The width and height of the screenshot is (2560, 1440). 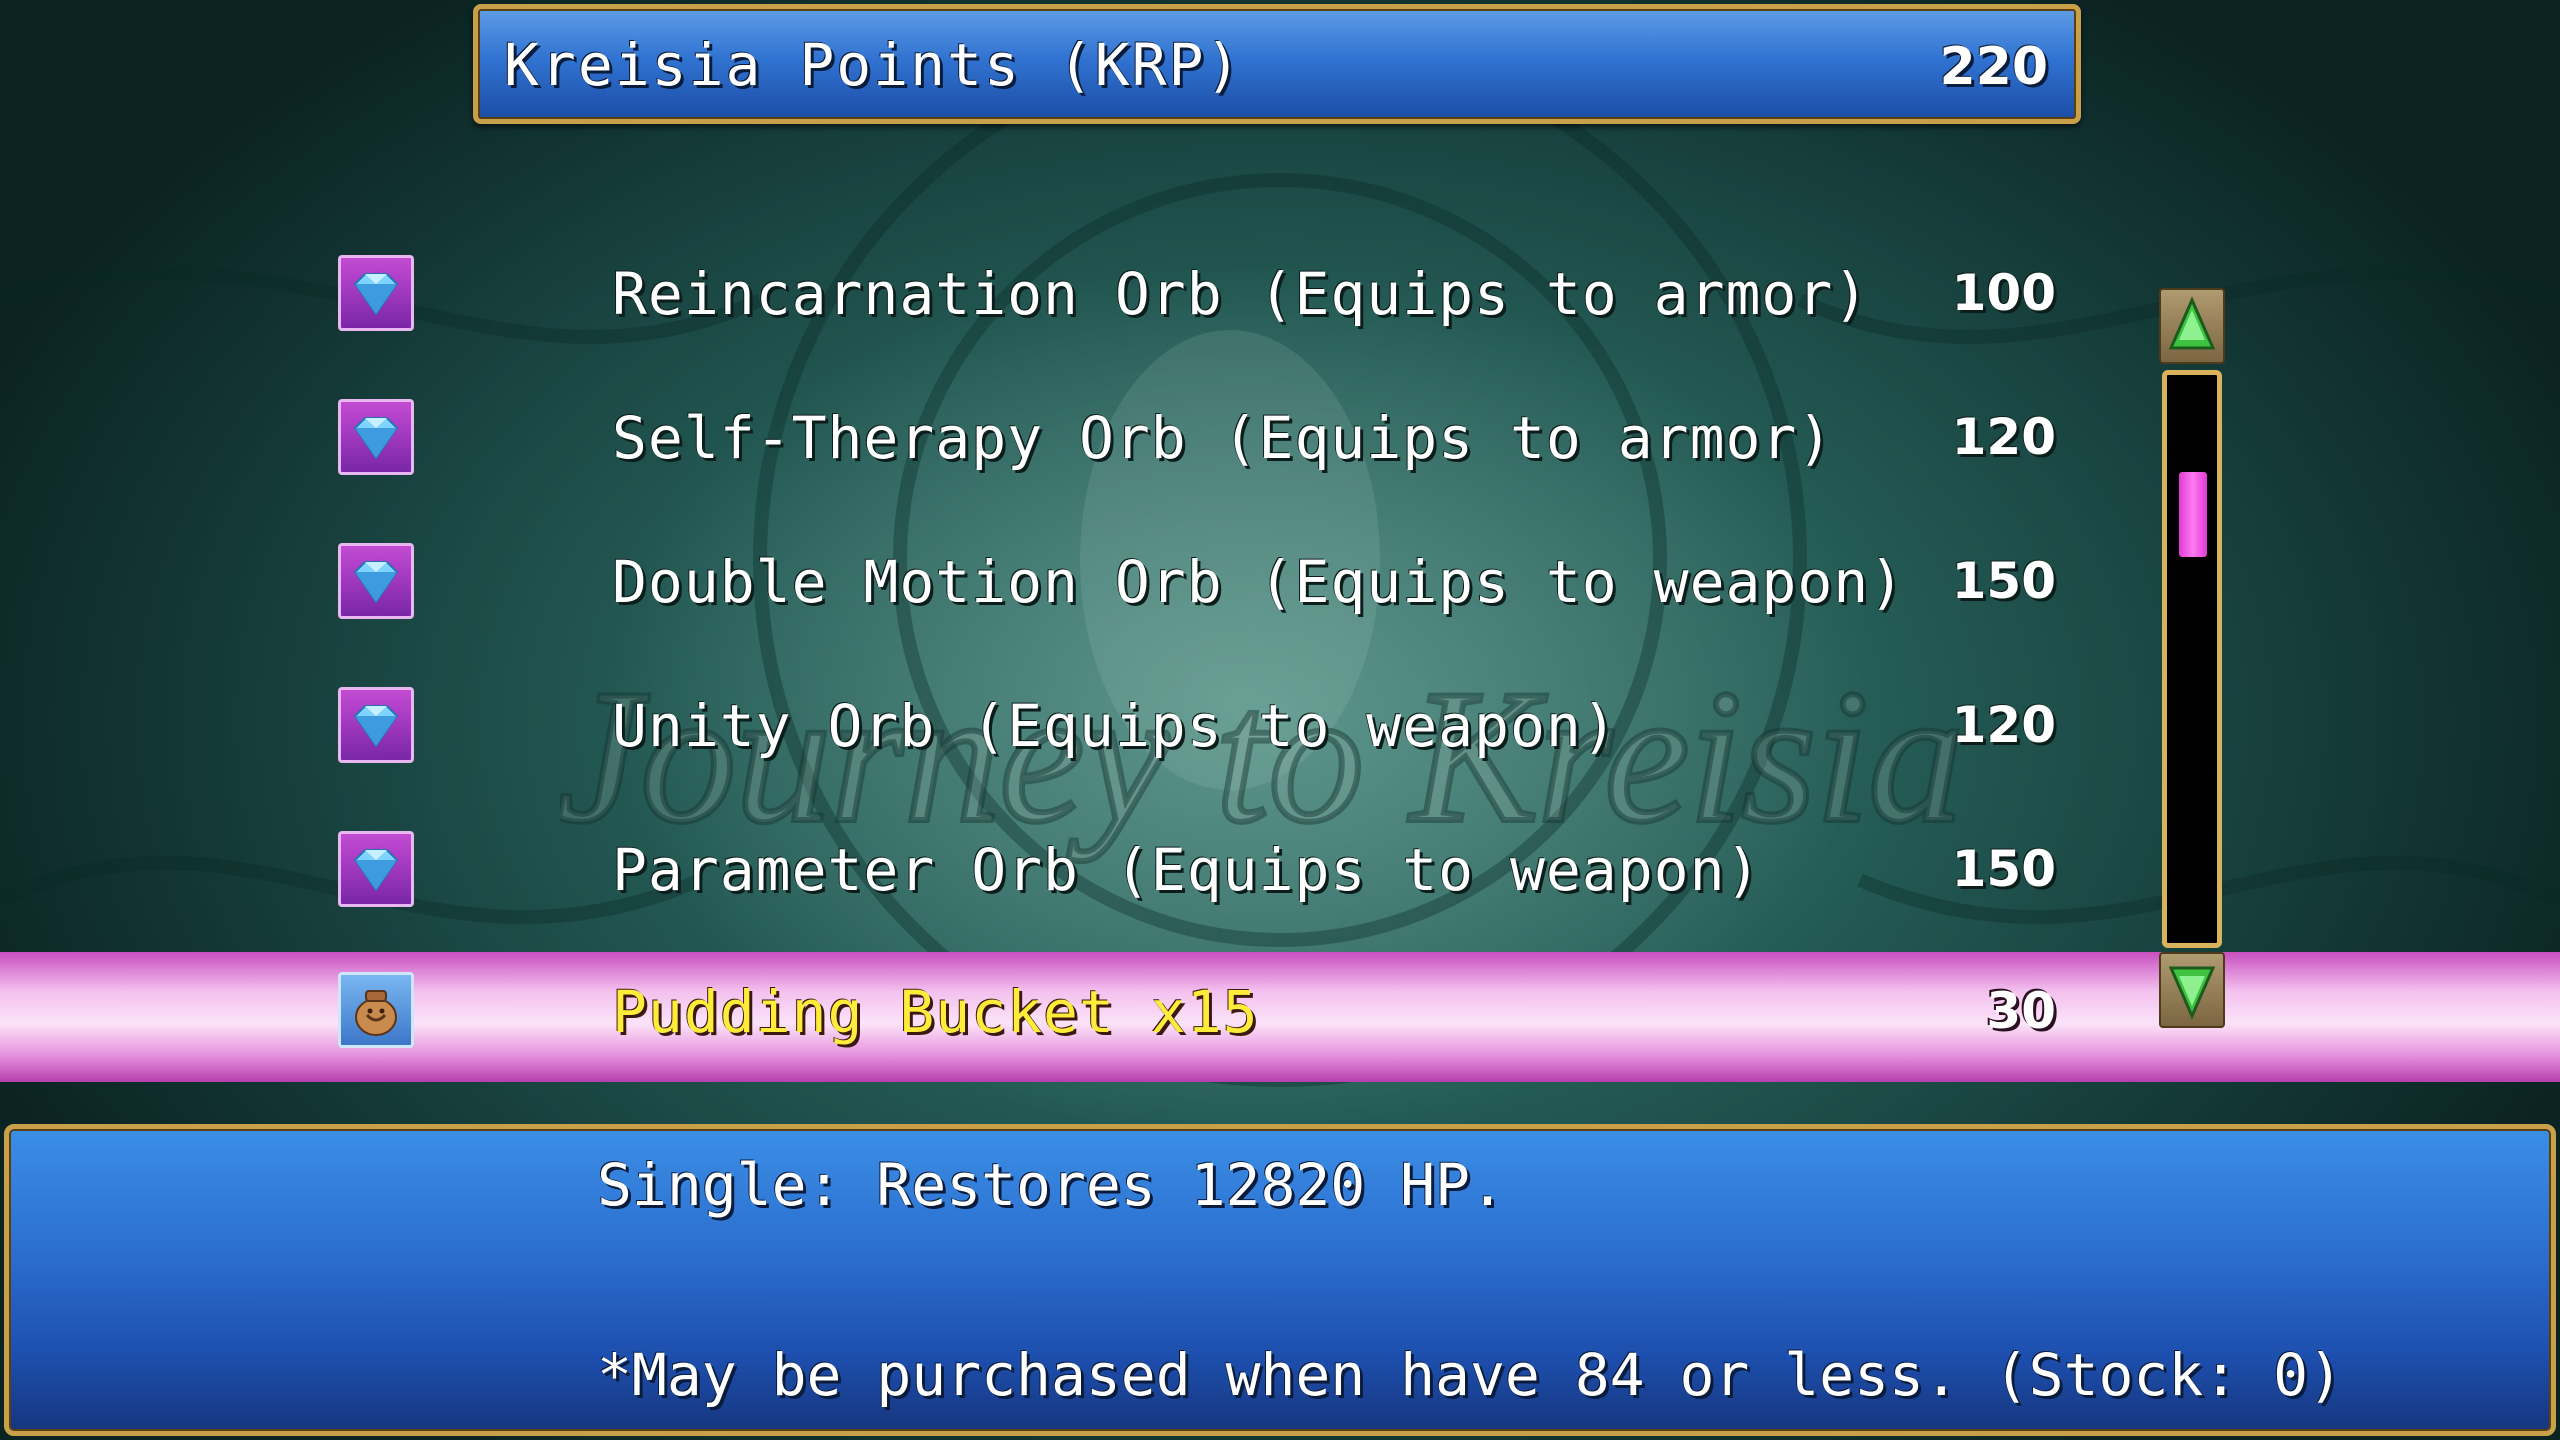 I want to click on item-name: Double Motion Orb (Equips to weapon), so click(x=1259, y=582).